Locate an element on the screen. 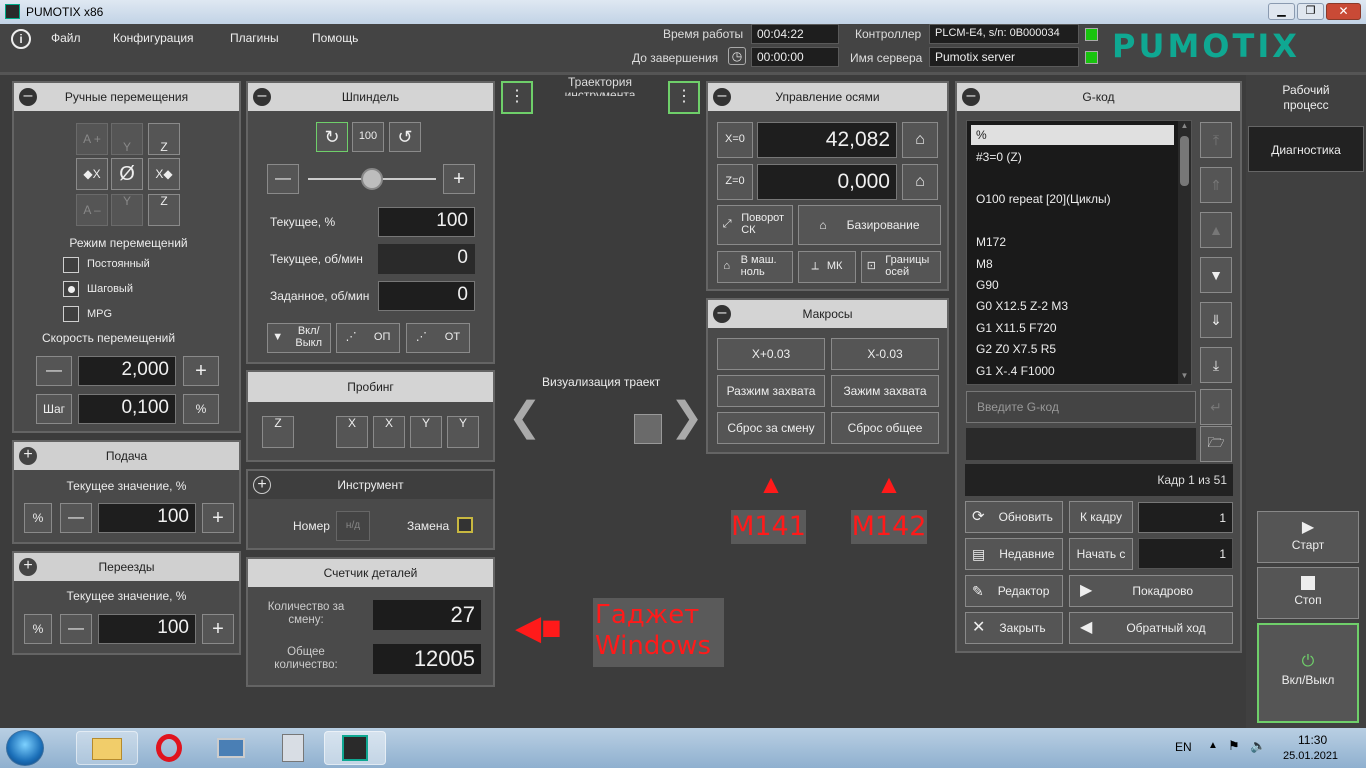  spindle-cw-icon: ↻ is located at coordinates (332, 137).